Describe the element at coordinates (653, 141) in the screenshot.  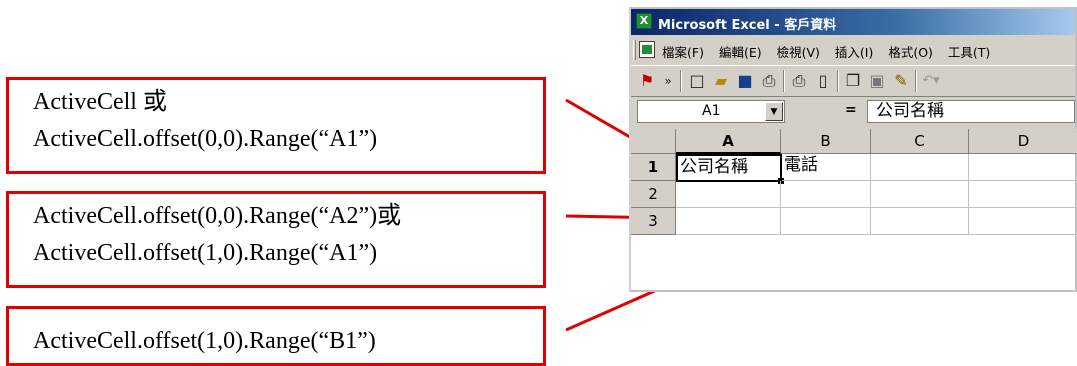
I see `select-all-corner` at that location.